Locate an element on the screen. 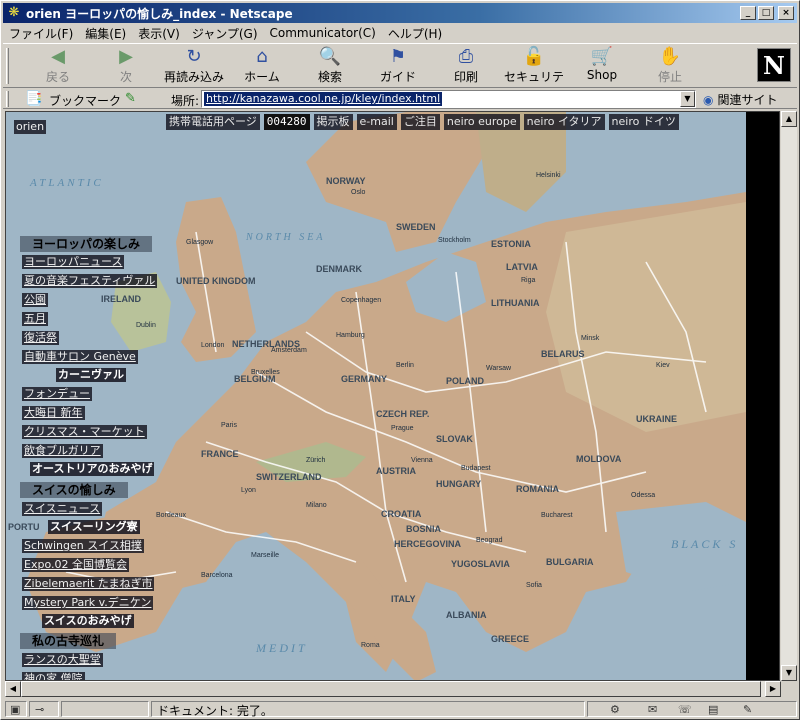 This screenshot has height=720, width=800. nav-link: カーニヴァル is located at coordinates (91, 375).